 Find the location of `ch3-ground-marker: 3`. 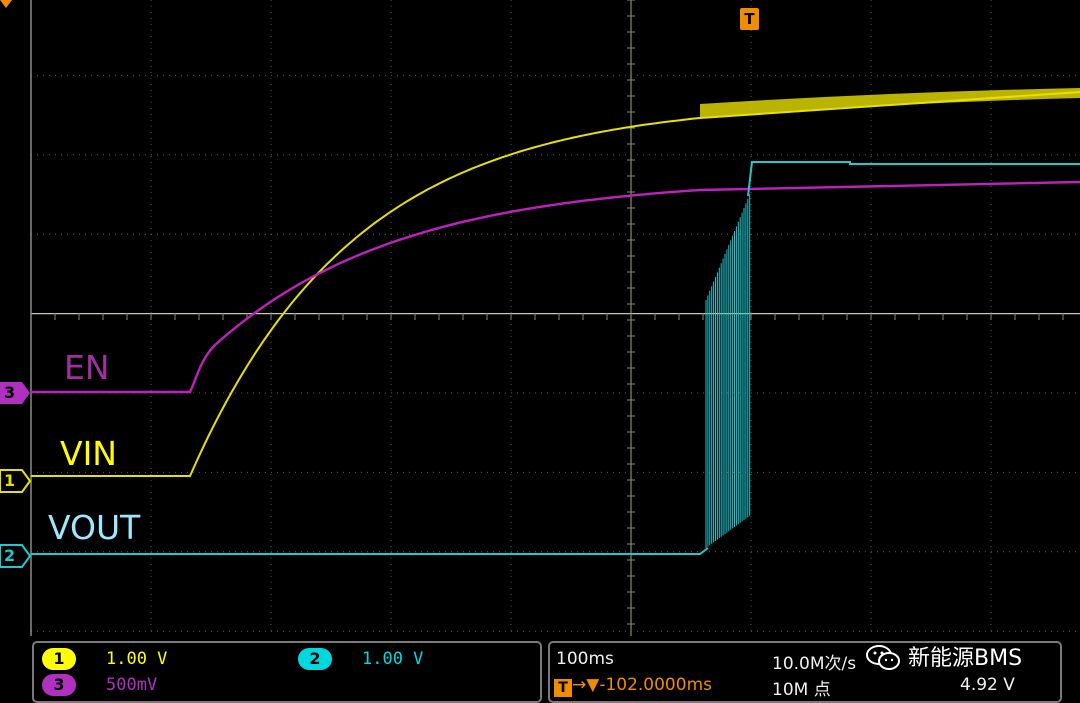

ch3-ground-marker: 3 is located at coordinates (15, 393).